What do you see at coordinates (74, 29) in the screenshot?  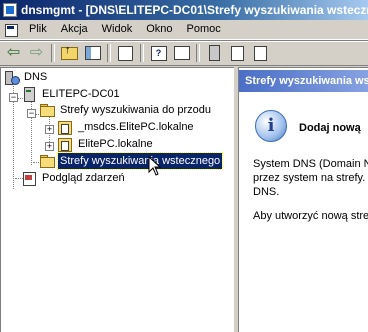 I see `menu-akcja: Akcja` at bounding box center [74, 29].